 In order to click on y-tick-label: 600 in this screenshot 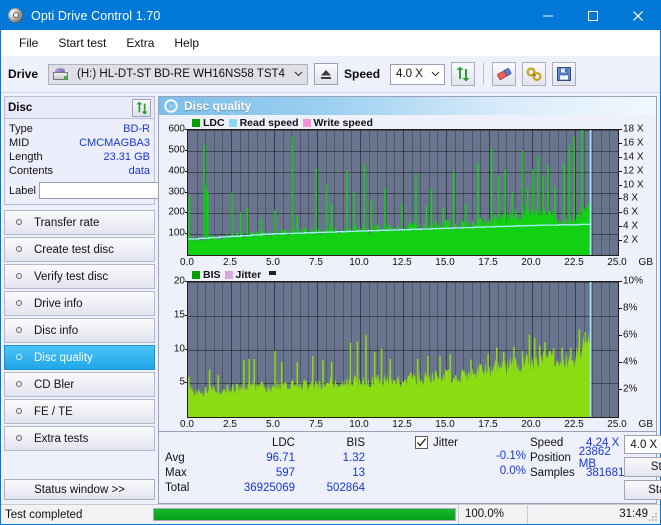, I will do `click(176, 129)`.